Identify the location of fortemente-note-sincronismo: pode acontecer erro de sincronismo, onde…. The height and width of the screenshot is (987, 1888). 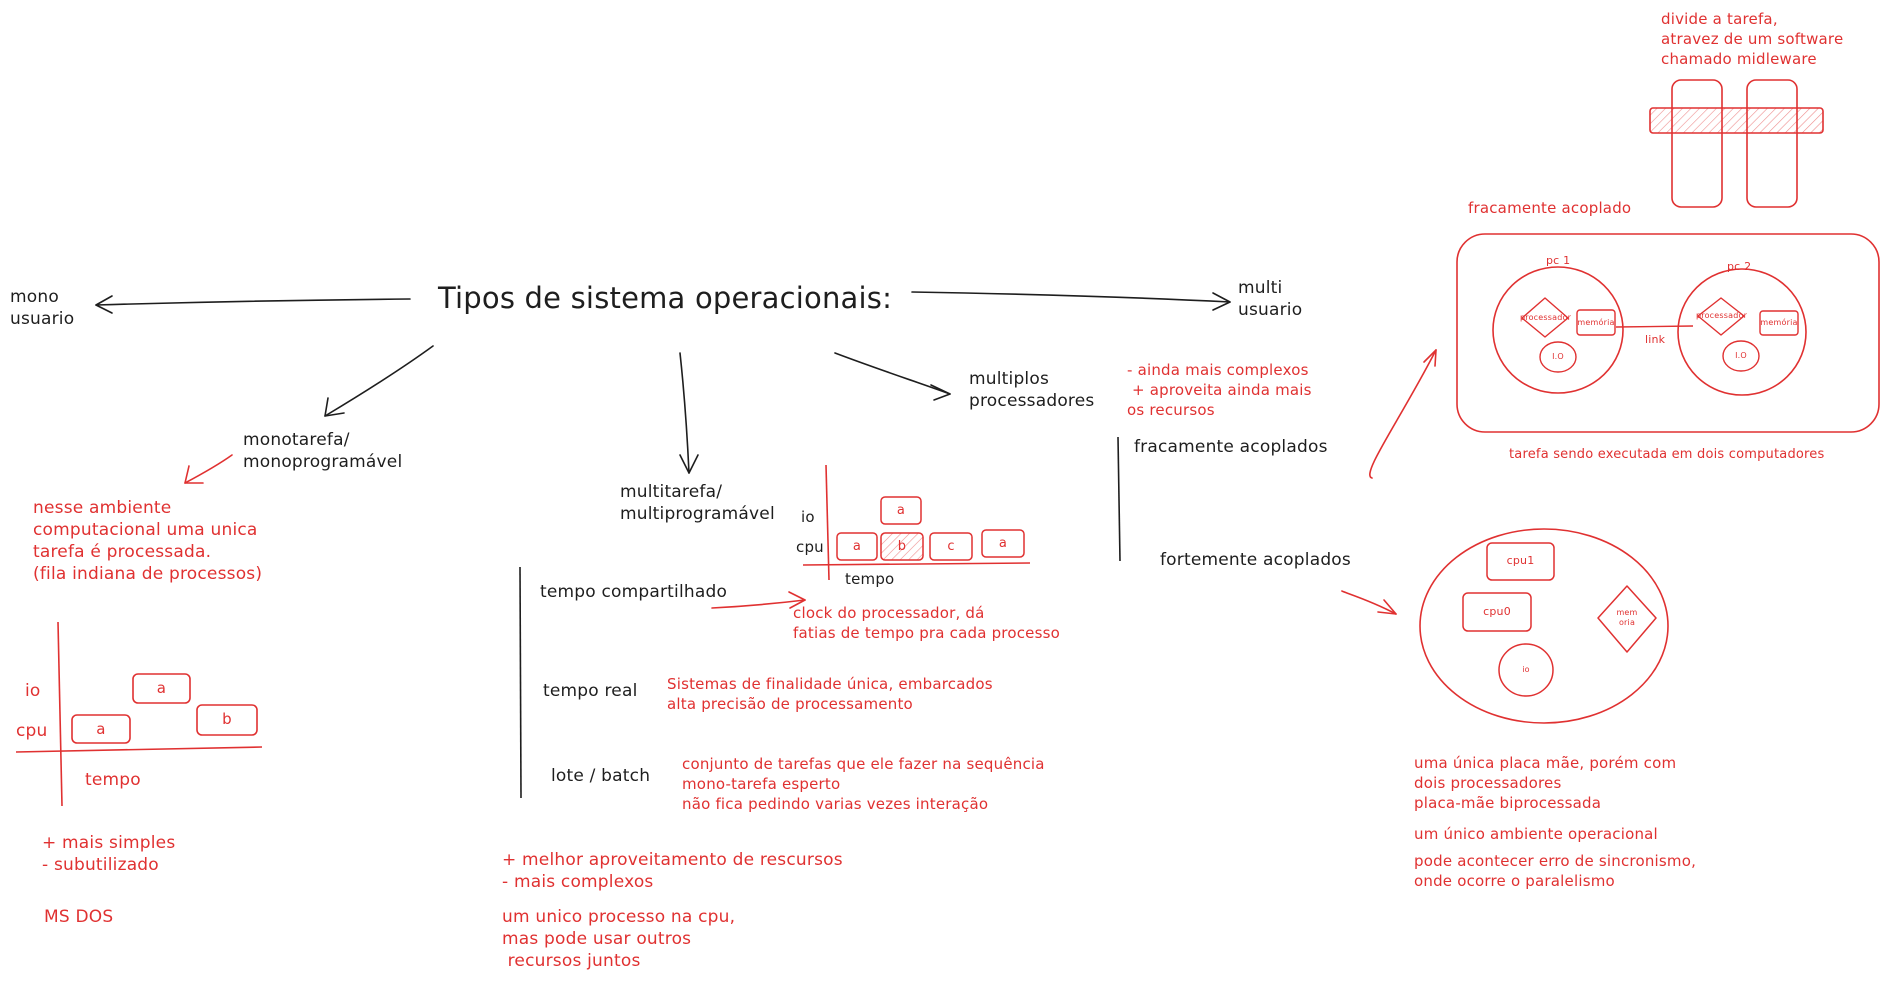
(1555, 871).